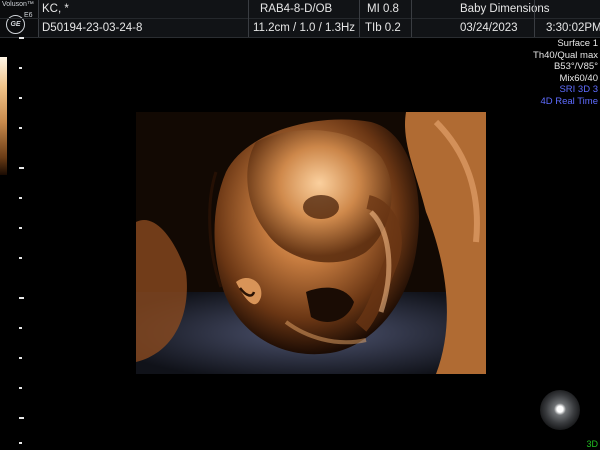 Image resolution: width=600 pixels, height=450 pixels. What do you see at coordinates (573, 28) in the screenshot?
I see `exam-time: 3:30:02PM` at bounding box center [573, 28].